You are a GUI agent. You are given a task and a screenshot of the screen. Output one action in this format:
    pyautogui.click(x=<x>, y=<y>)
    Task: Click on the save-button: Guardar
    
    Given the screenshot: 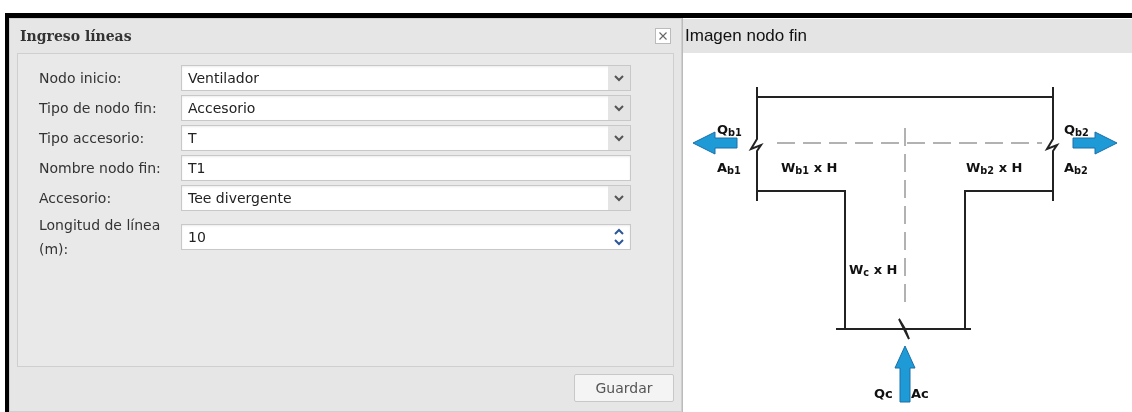 What is the action you would take?
    pyautogui.click(x=624, y=388)
    